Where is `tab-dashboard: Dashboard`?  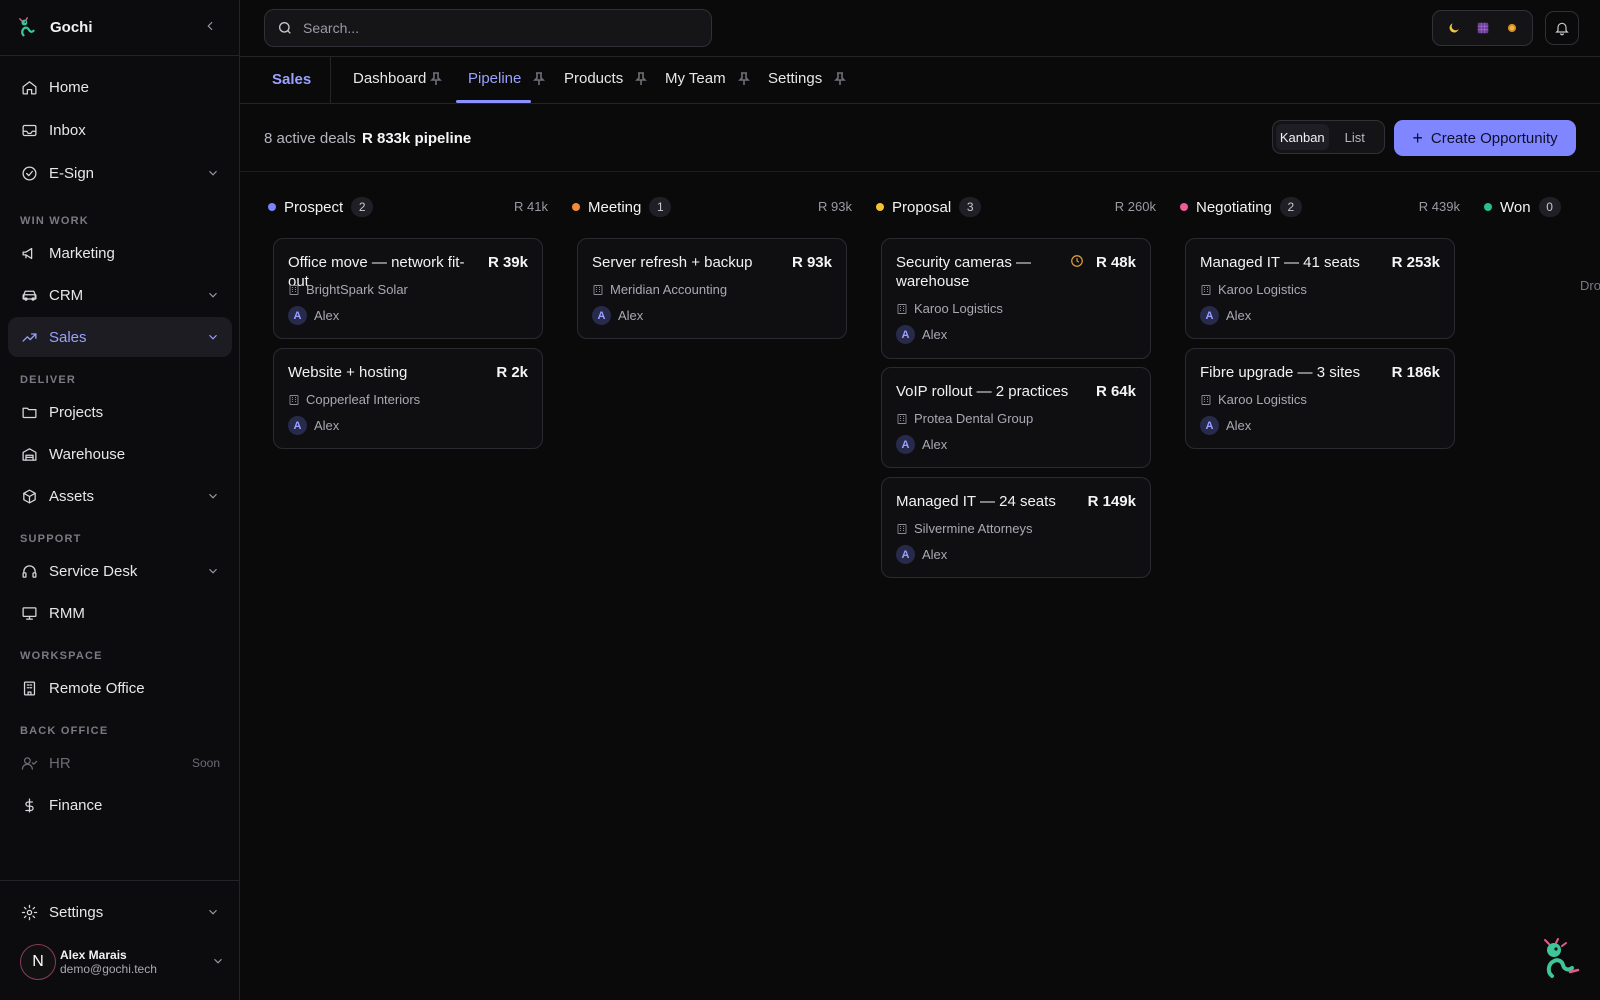
tab-dashboard: Dashboard is located at coordinates (389, 78).